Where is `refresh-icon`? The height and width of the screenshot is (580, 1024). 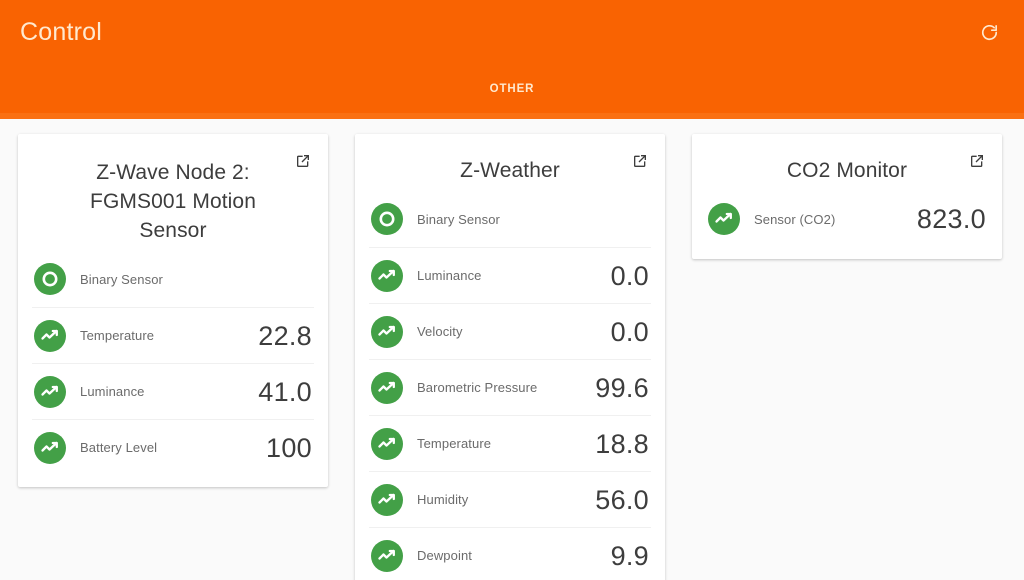 refresh-icon is located at coordinates (989, 32).